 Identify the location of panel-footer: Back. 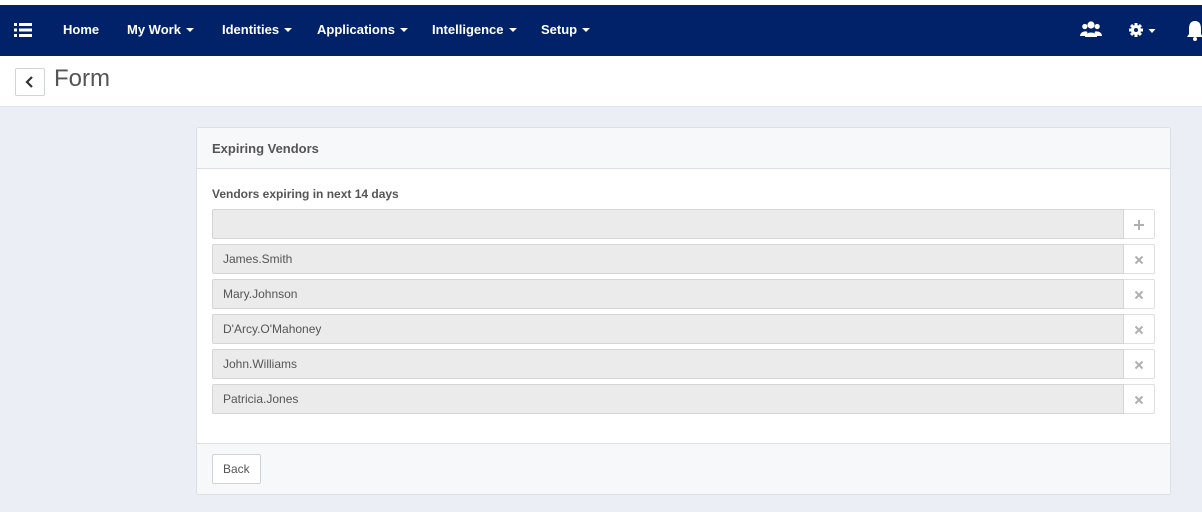
(683, 468).